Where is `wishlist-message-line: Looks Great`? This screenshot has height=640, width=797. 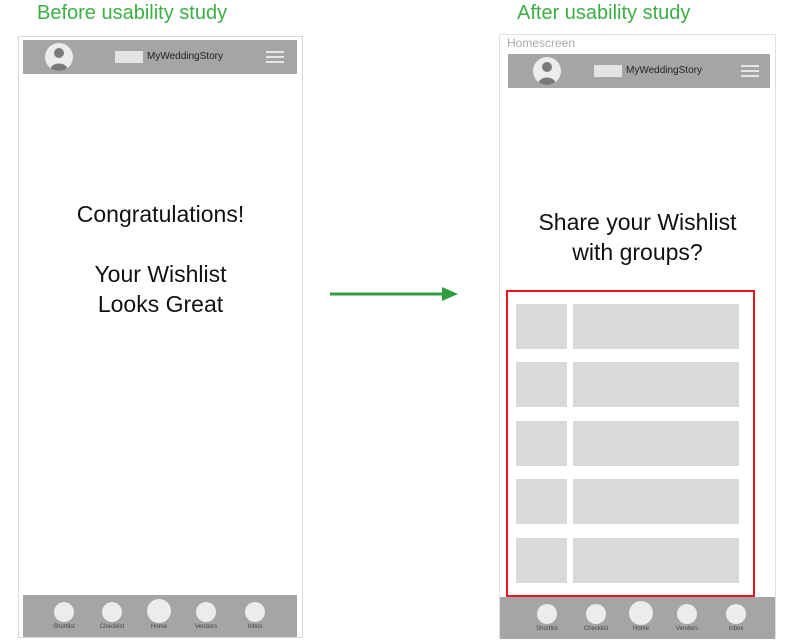 wishlist-message-line: Looks Great is located at coordinates (160, 304).